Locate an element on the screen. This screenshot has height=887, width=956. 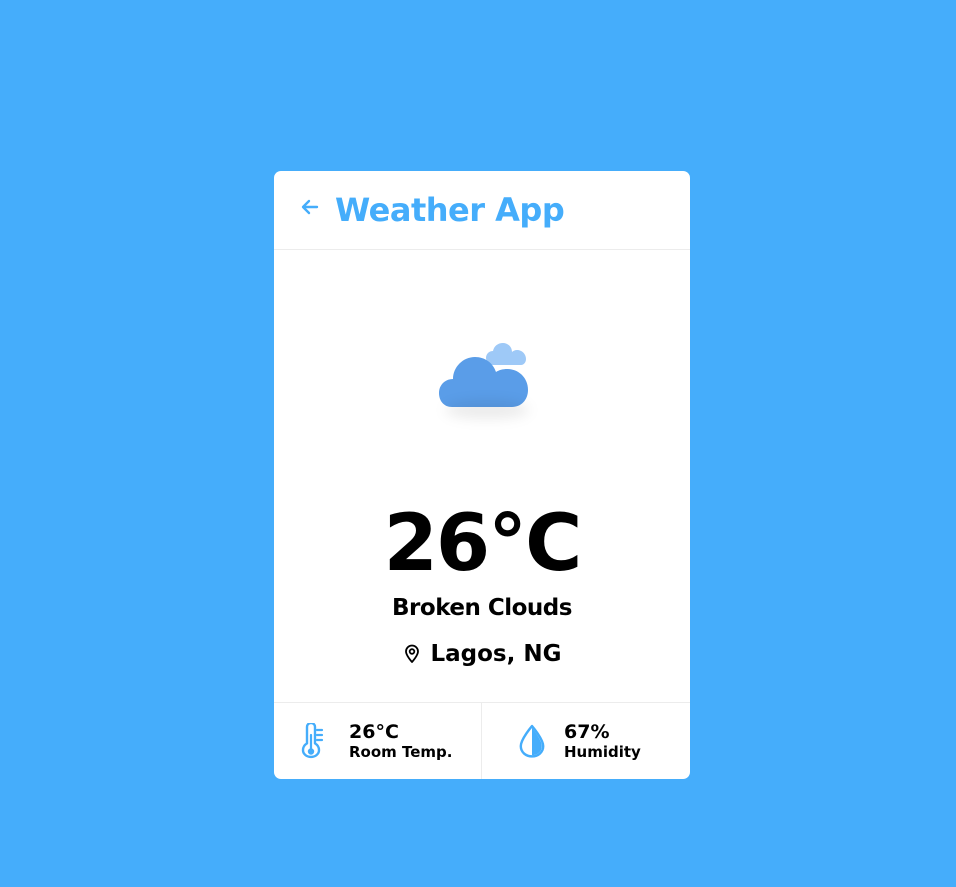
app-title: Weather App is located at coordinates (450, 210).